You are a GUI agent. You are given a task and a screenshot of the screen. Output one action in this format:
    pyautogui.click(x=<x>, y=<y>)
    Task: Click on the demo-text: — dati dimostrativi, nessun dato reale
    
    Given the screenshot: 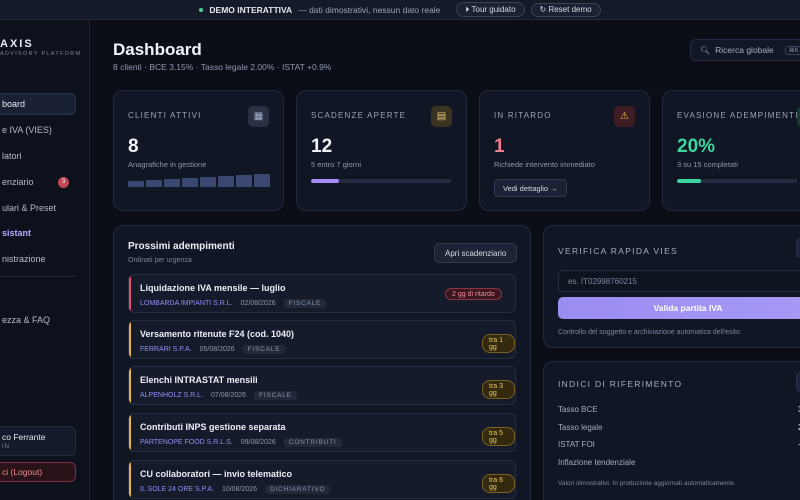 What is the action you would take?
    pyautogui.click(x=369, y=9)
    